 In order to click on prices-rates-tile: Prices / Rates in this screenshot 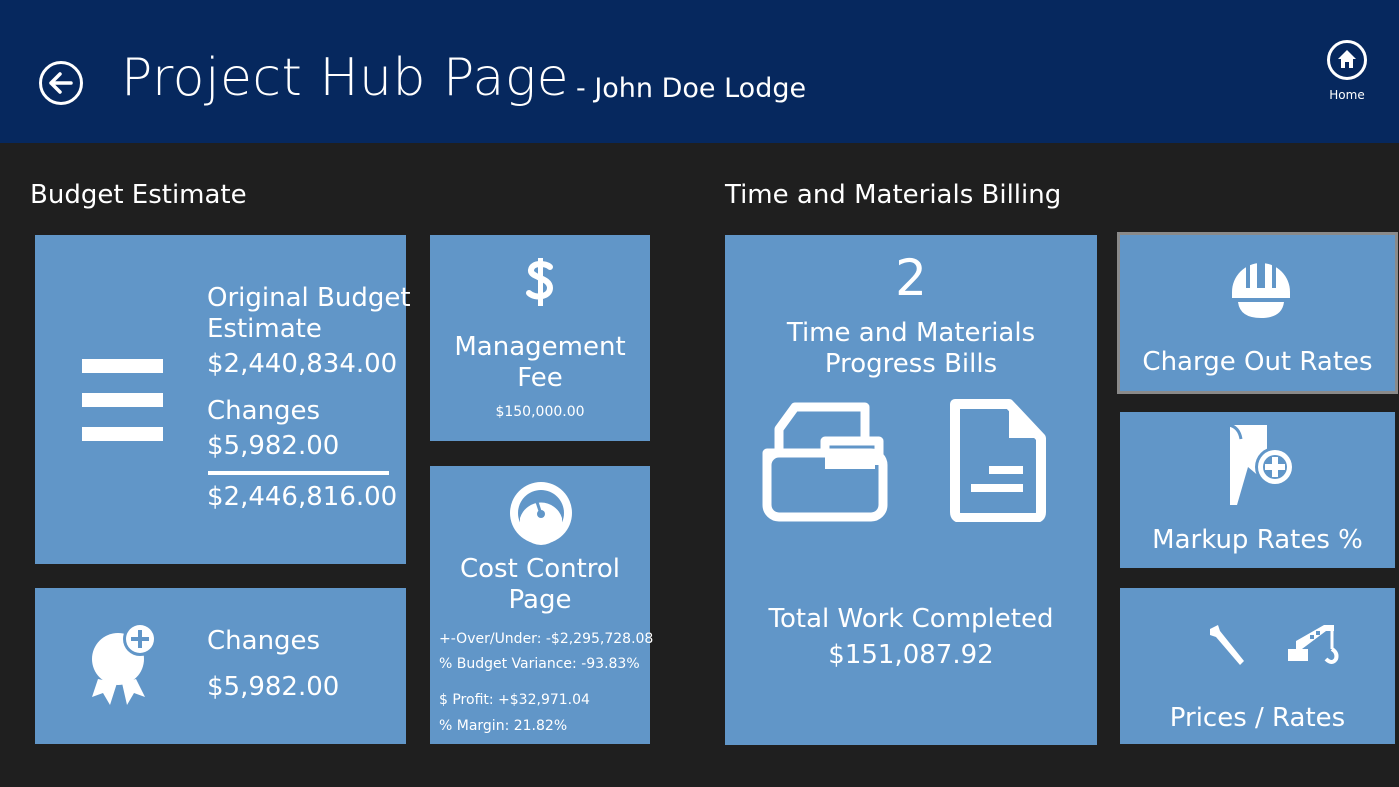, I will do `click(1257, 666)`.